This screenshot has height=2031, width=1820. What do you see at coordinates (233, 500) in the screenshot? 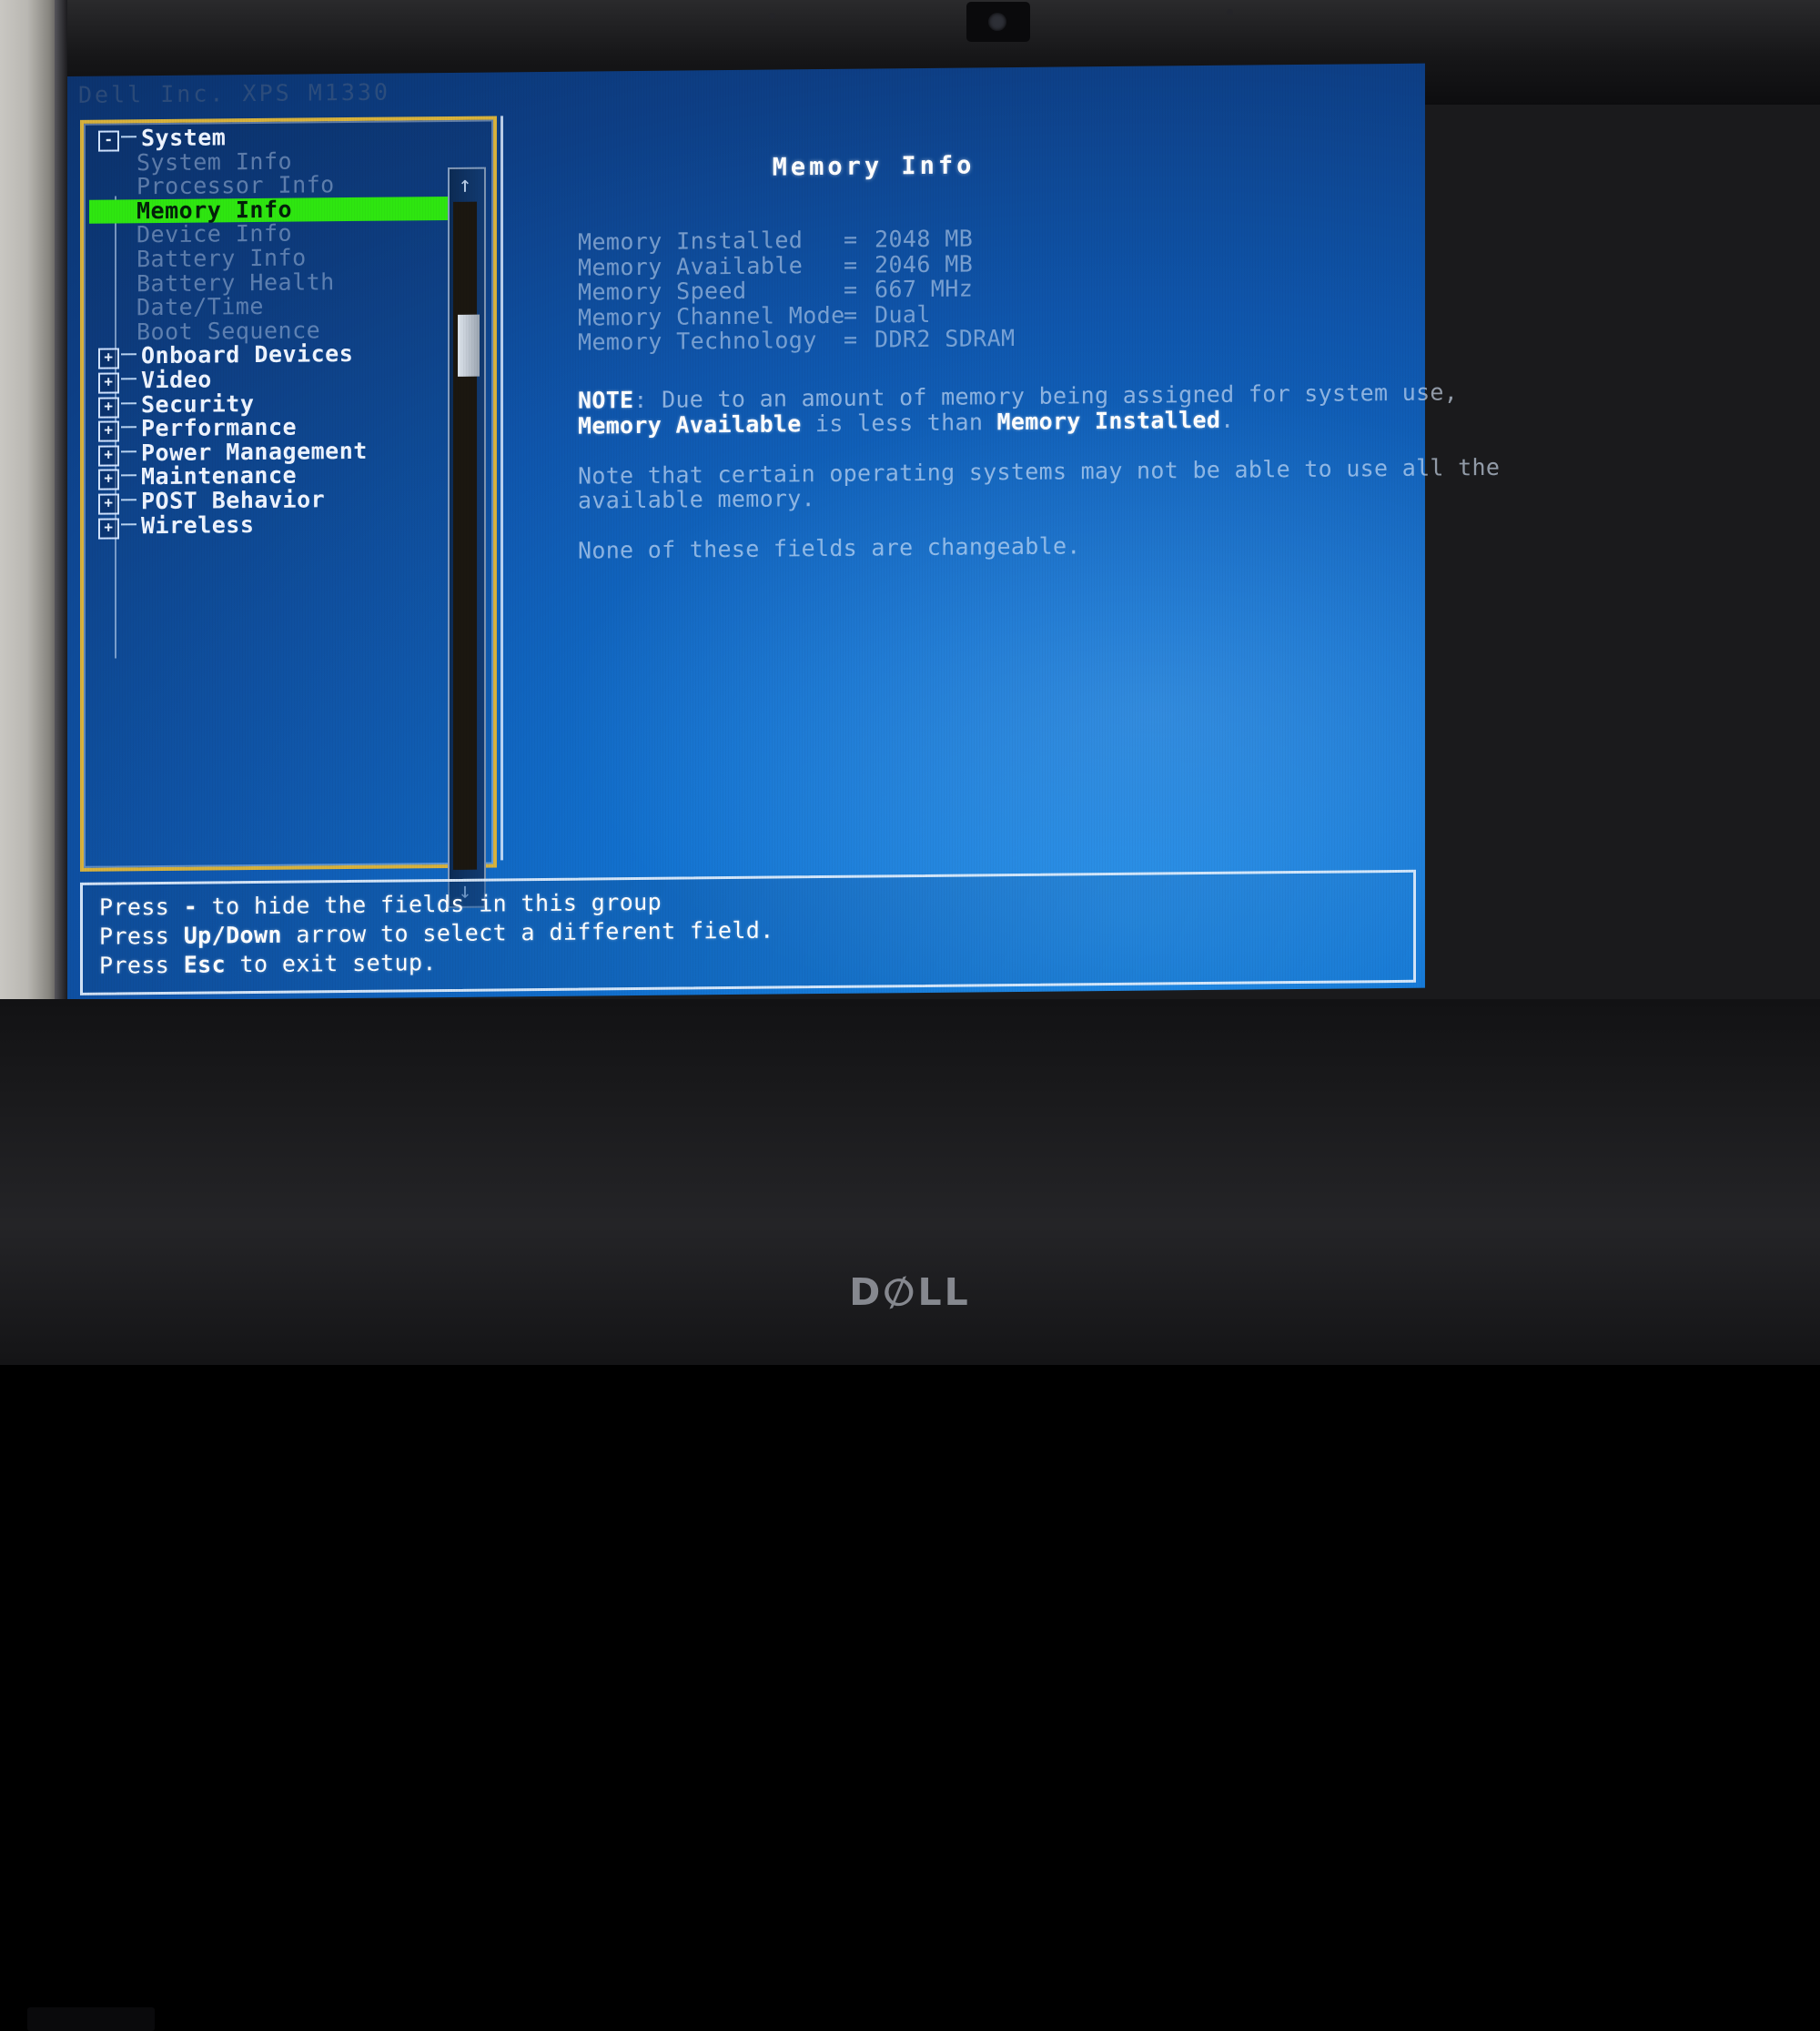
I see `tree-item-label: POST Behavior` at bounding box center [233, 500].